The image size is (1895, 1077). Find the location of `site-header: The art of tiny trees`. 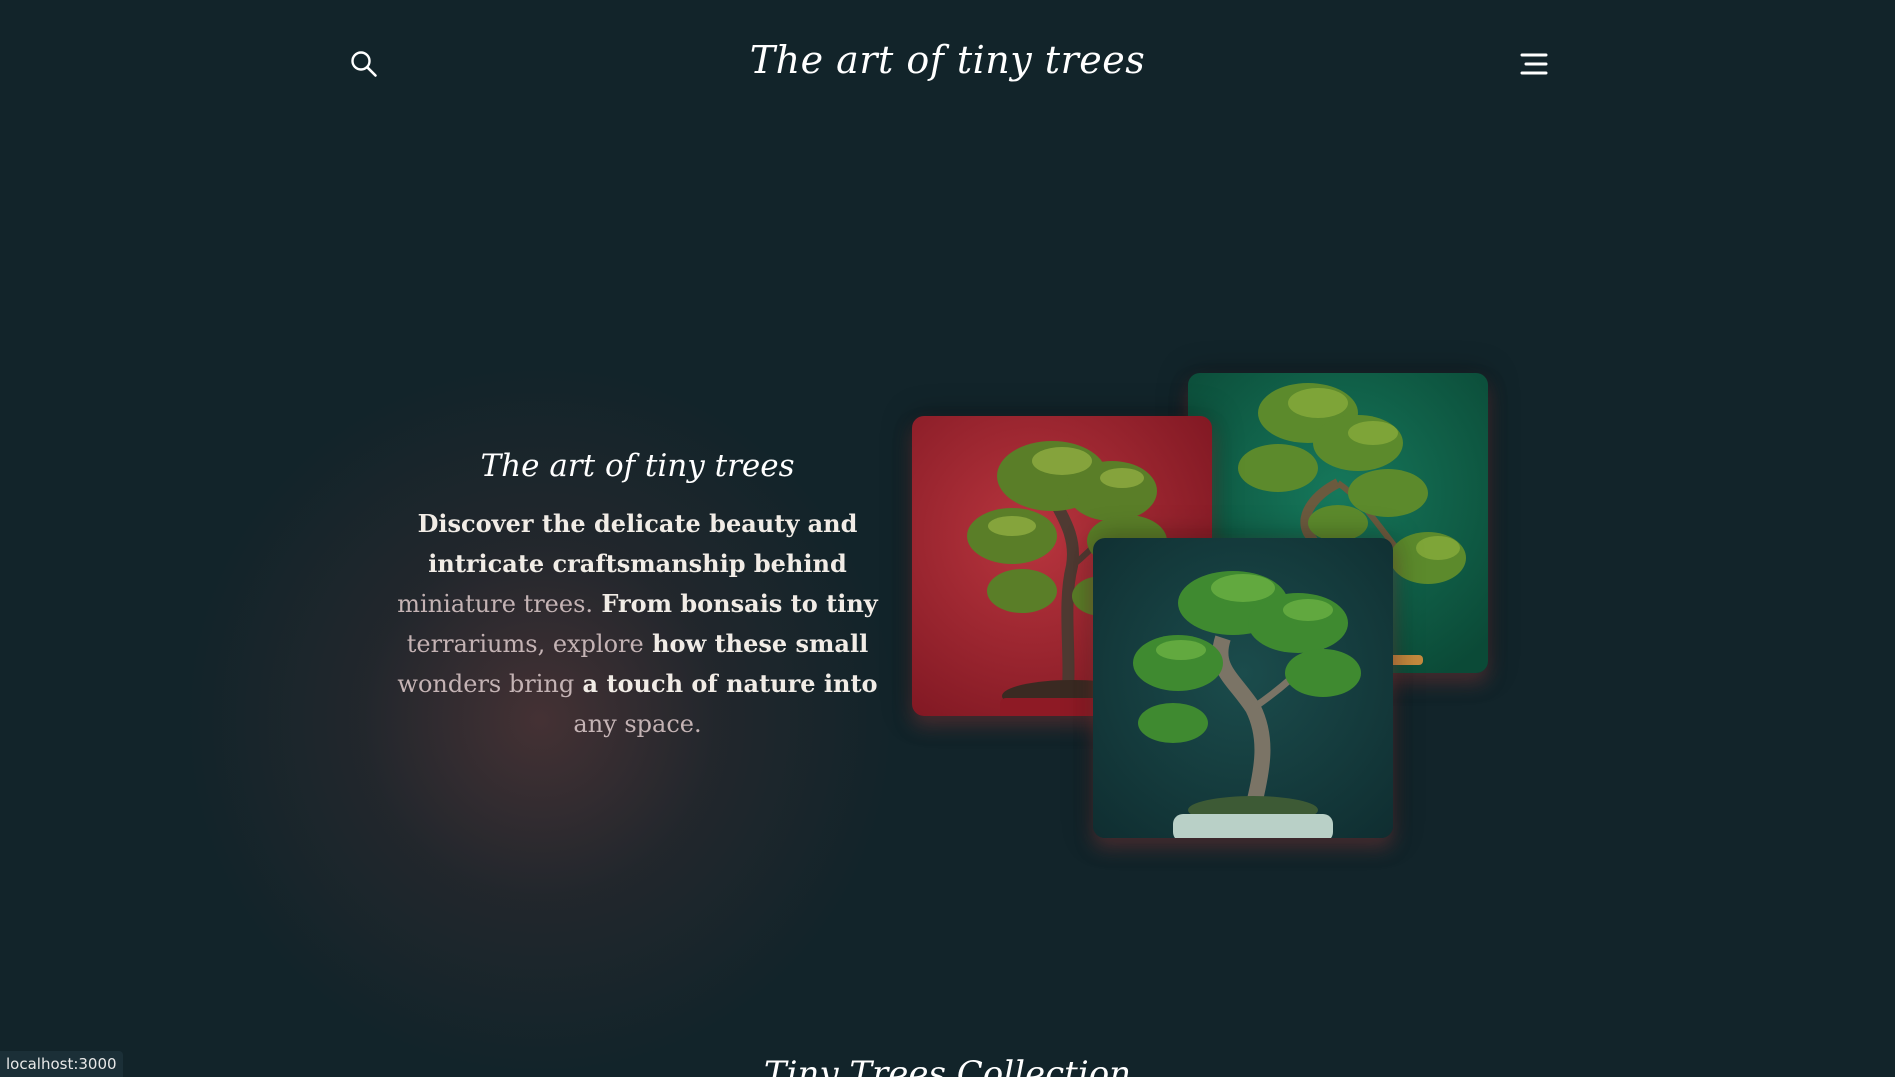

site-header: The art of tiny trees is located at coordinates (947, 63).